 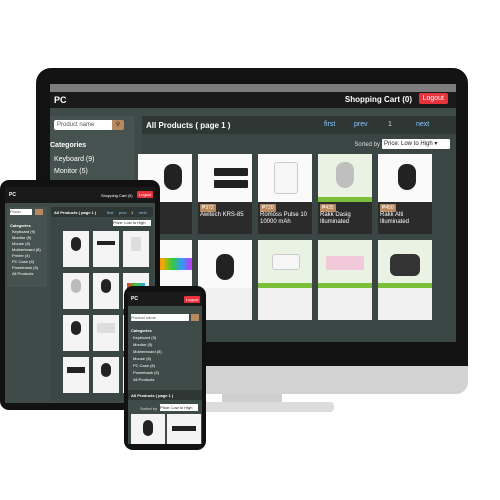 I want to click on phone-navbar: PC Logout, so click(x=165, y=299).